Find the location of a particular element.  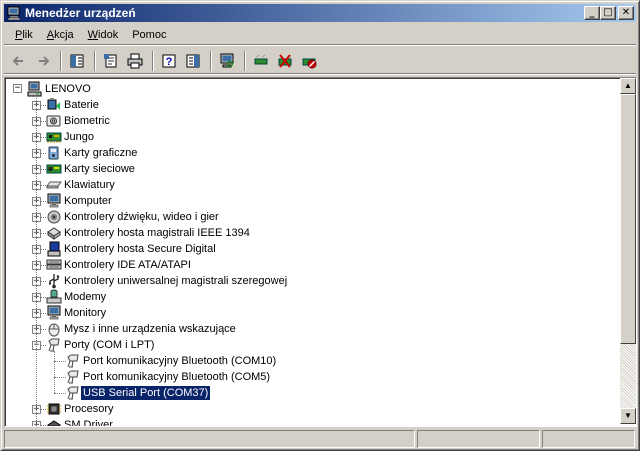

tree-node-label: Jungo is located at coordinates (79, 137).